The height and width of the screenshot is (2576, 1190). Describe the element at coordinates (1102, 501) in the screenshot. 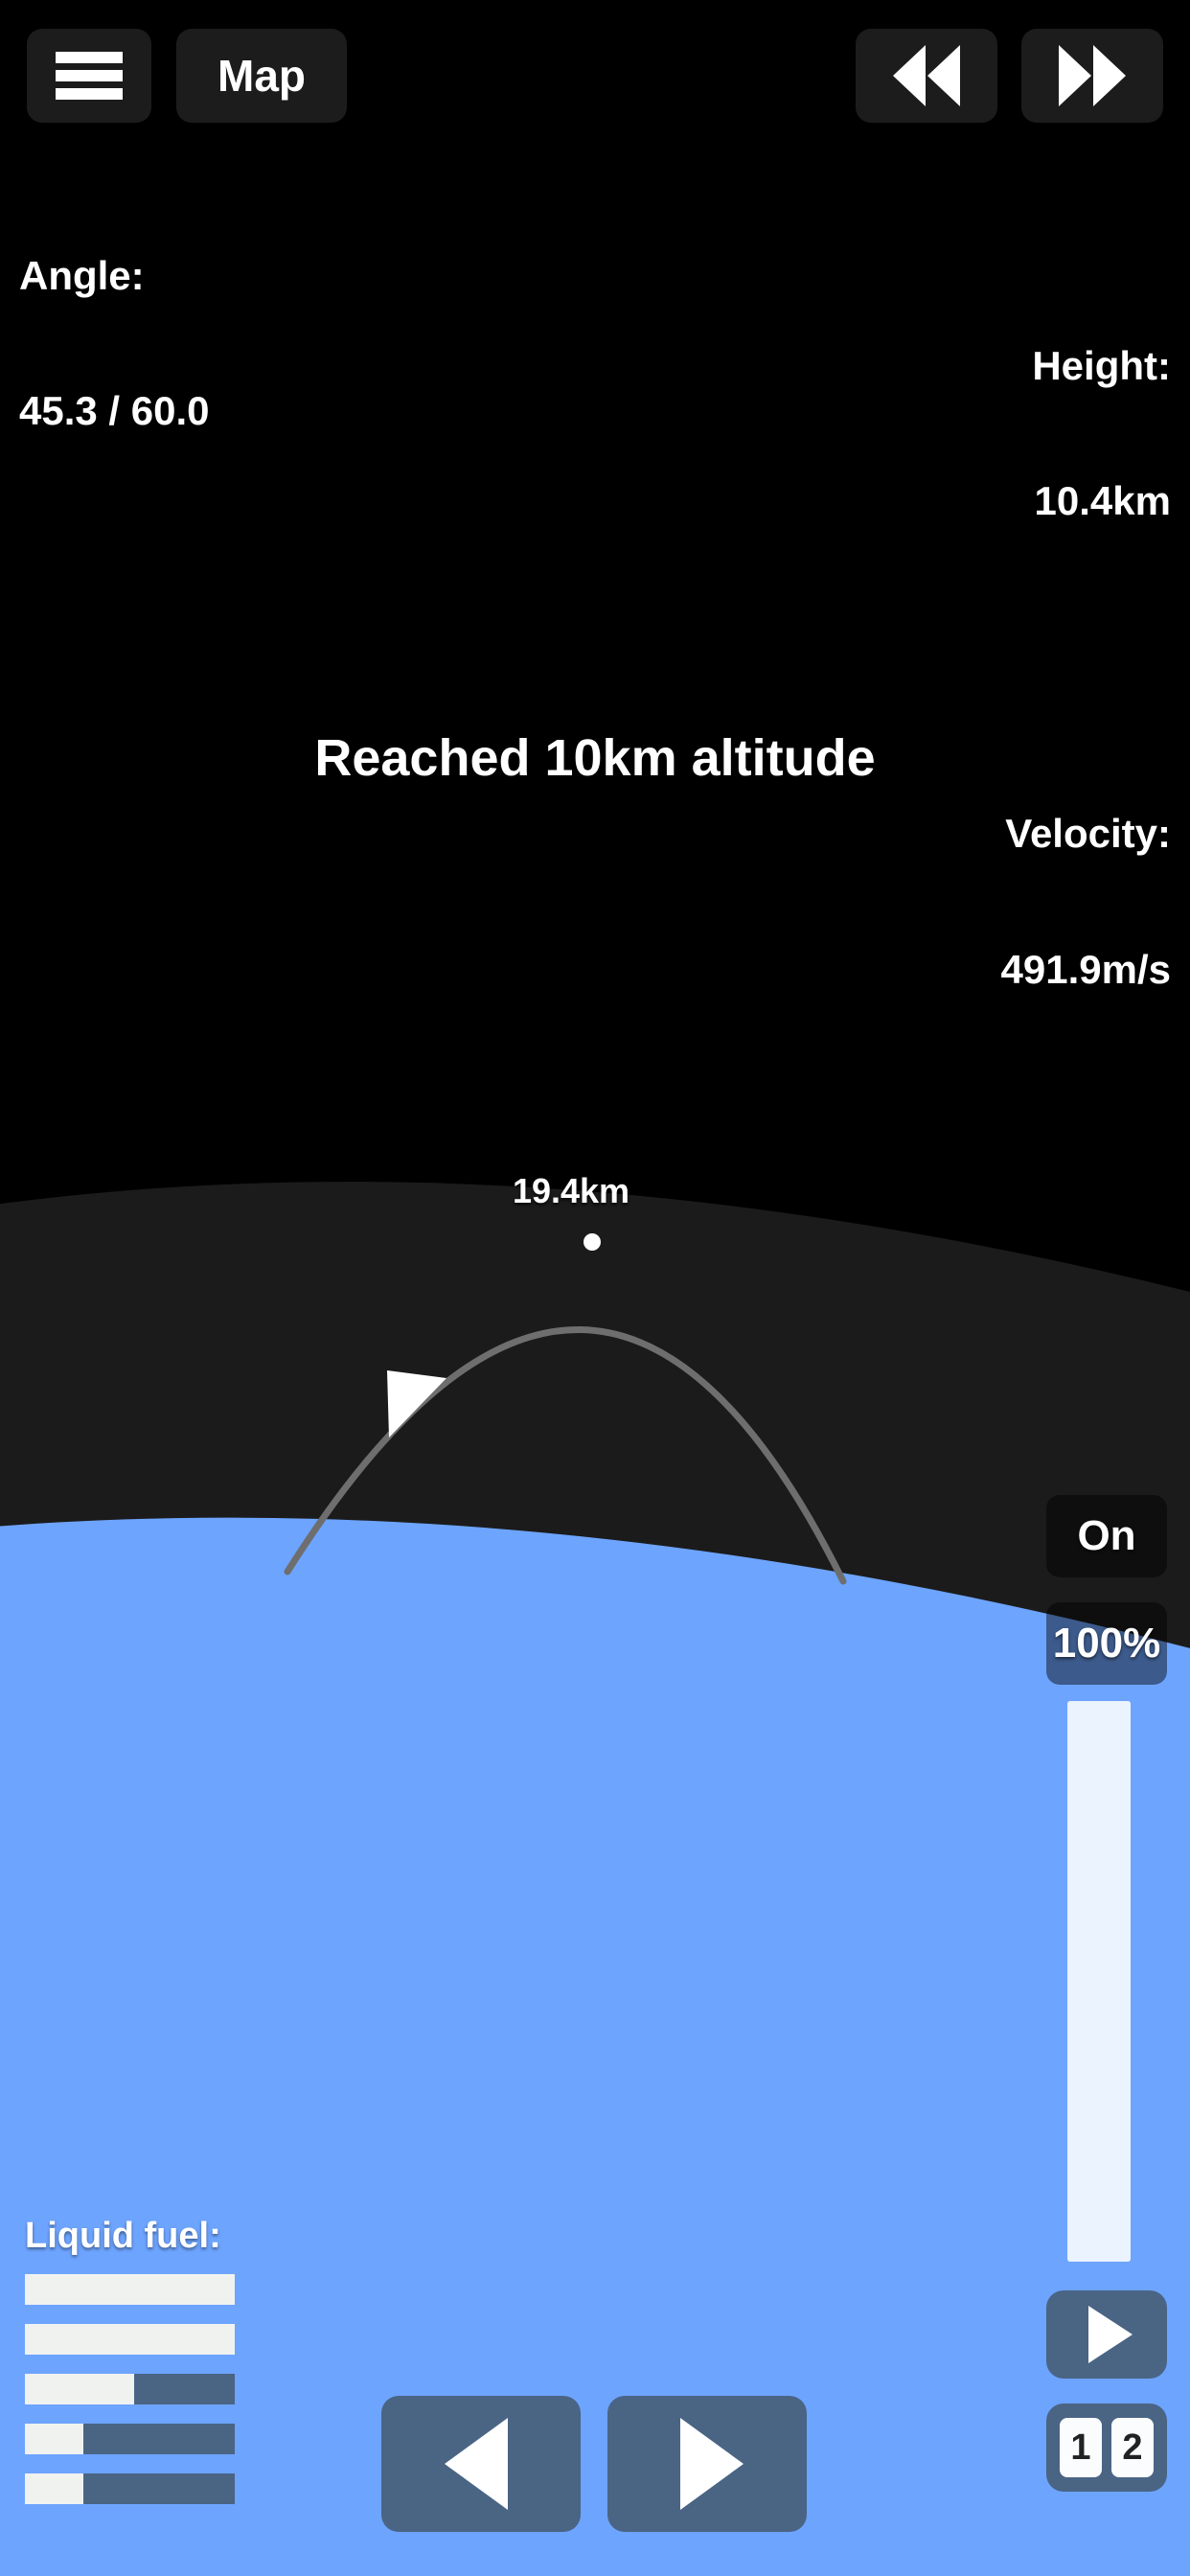

I see `height-value: 10.4km` at that location.